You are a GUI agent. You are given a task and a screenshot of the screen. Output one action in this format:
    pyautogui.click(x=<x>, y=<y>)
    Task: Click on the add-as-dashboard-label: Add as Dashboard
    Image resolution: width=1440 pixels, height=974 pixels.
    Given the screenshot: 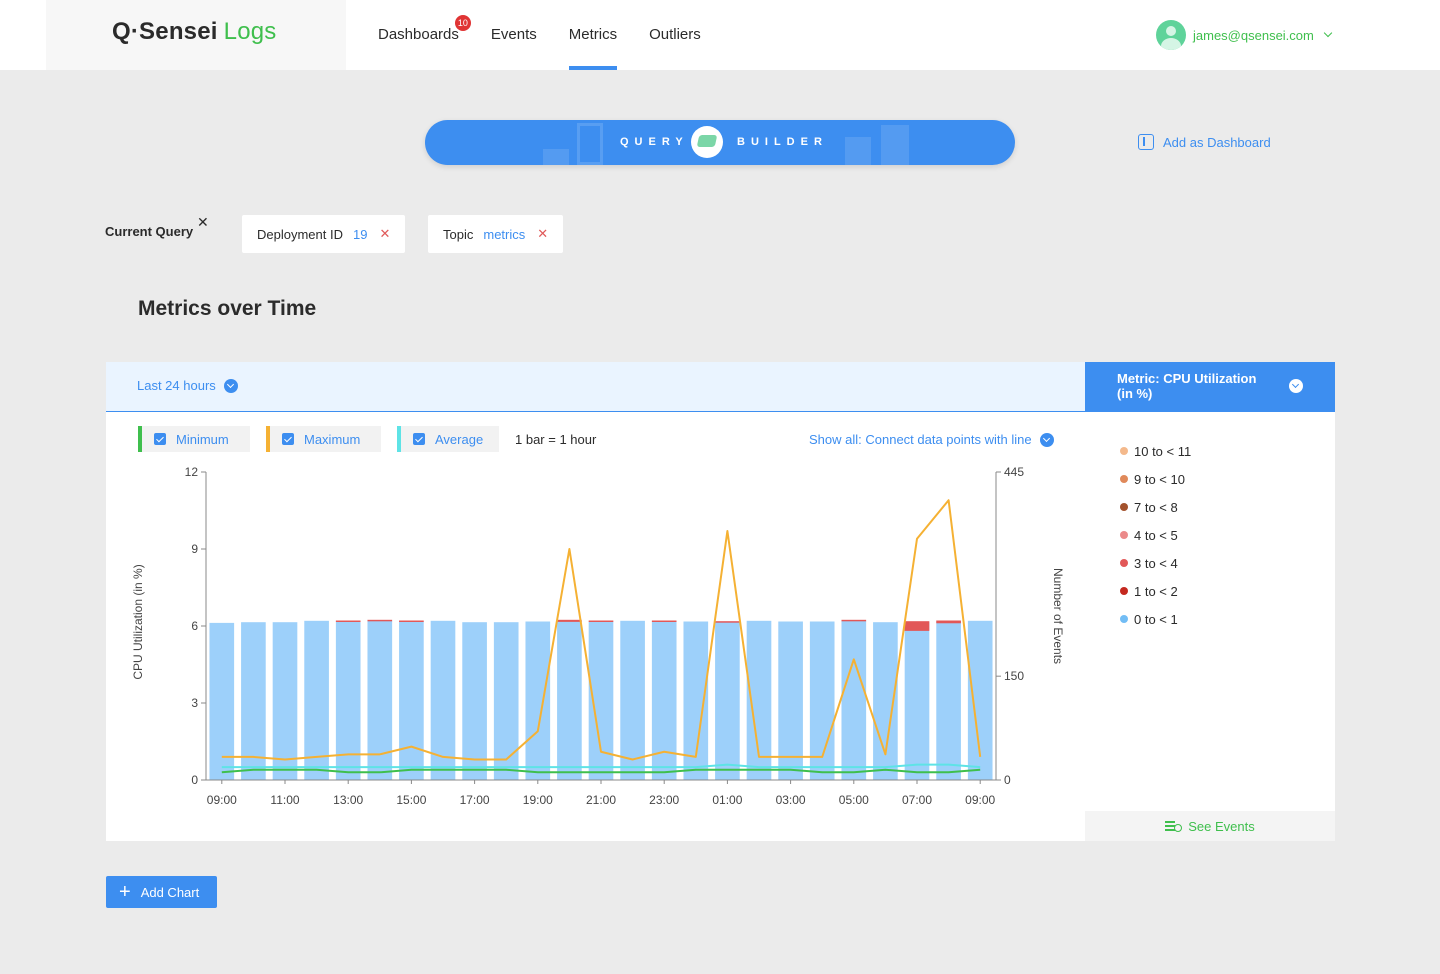 What is the action you would take?
    pyautogui.click(x=1217, y=142)
    